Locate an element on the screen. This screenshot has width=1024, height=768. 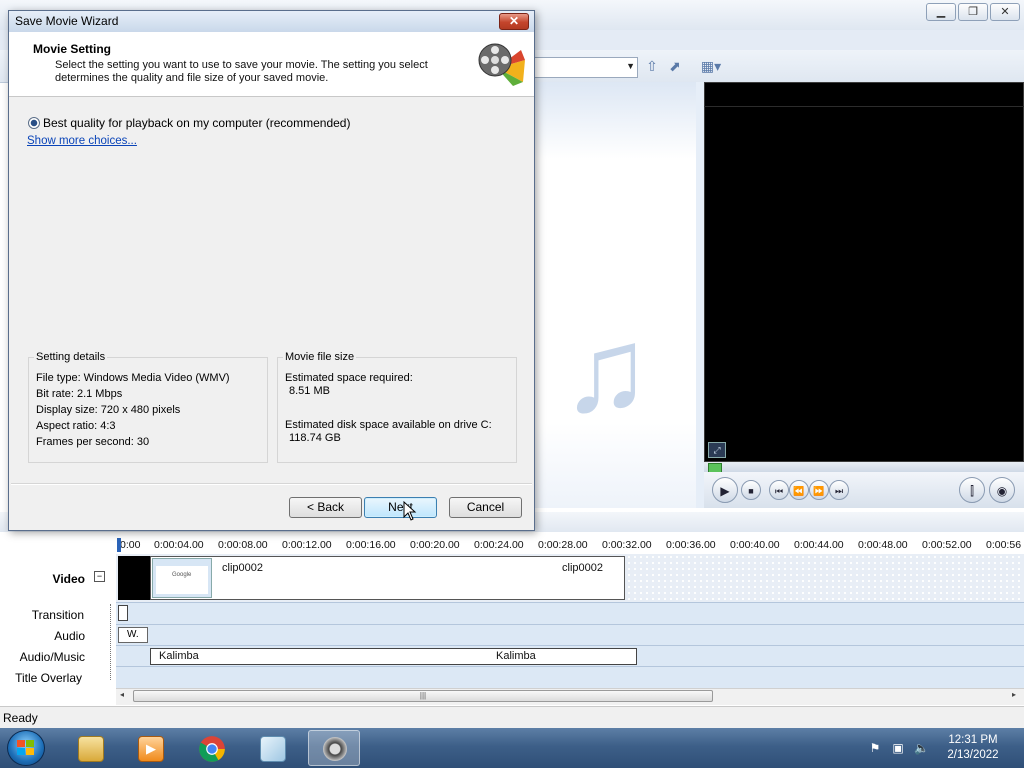
taskbar-paint is located at coordinates (272, 748).